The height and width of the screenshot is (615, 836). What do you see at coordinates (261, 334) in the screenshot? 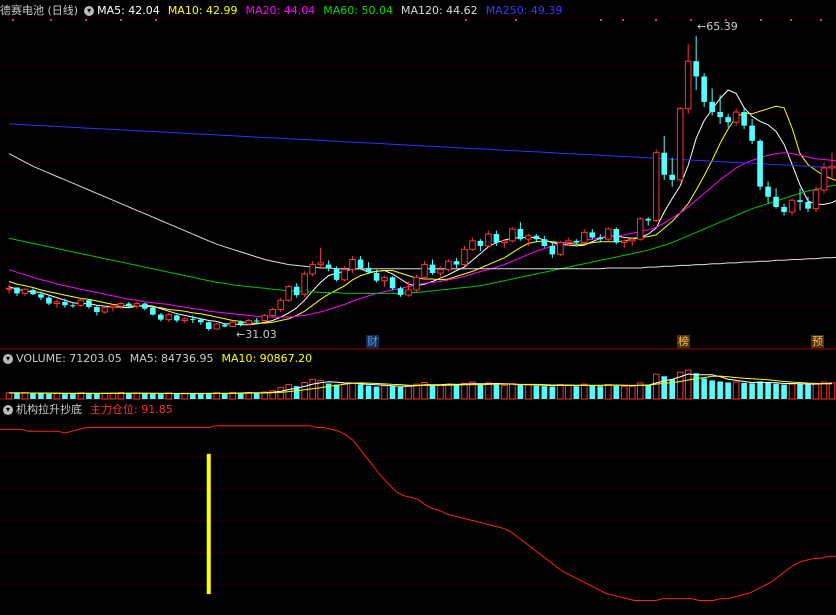
I see `low-price-value: 31.03` at bounding box center [261, 334].